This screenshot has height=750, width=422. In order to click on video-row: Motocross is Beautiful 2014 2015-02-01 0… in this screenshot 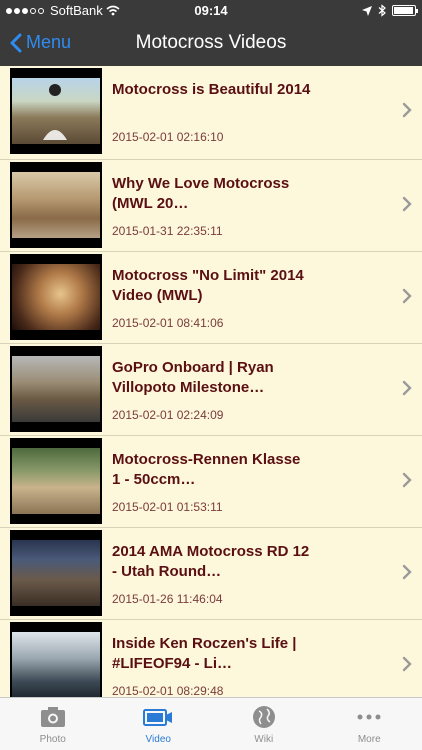, I will do `click(211, 113)`.